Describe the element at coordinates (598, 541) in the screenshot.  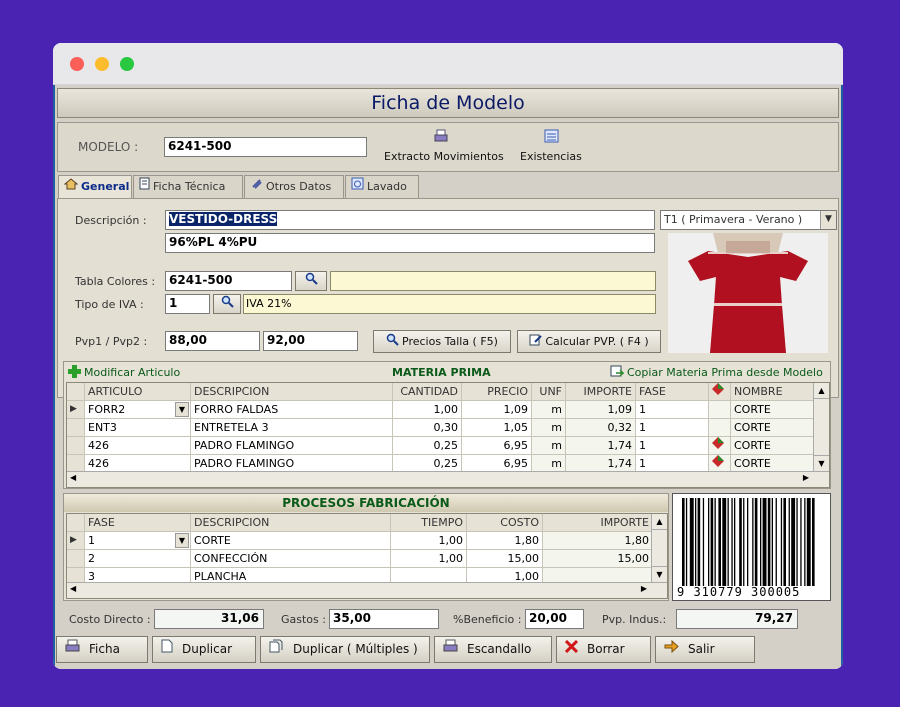
I see `table-cell: 1,80` at that location.